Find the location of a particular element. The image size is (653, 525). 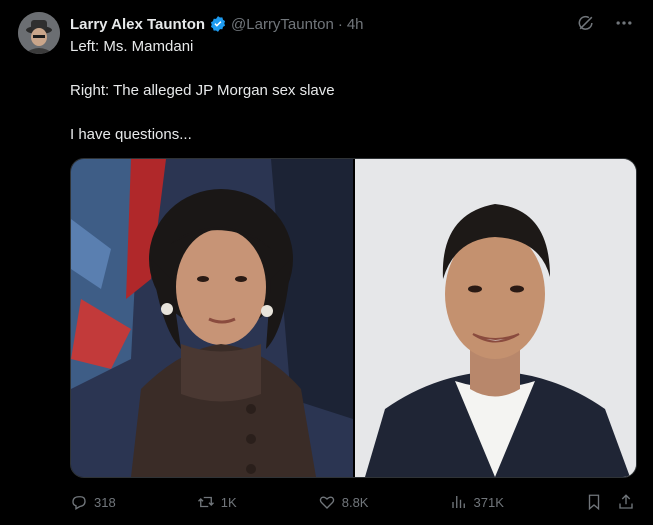

repost-icon is located at coordinates (205, 502).